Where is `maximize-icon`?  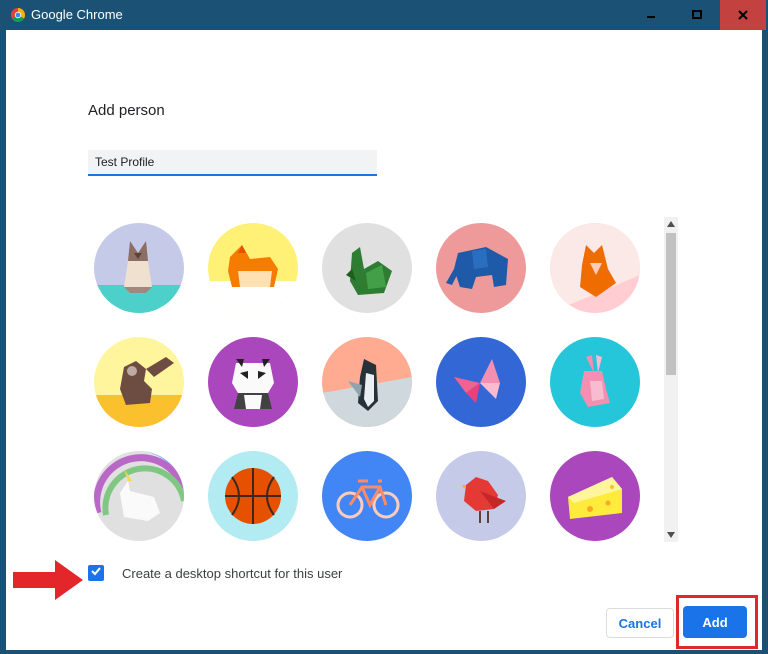
maximize-icon is located at coordinates (697, 15).